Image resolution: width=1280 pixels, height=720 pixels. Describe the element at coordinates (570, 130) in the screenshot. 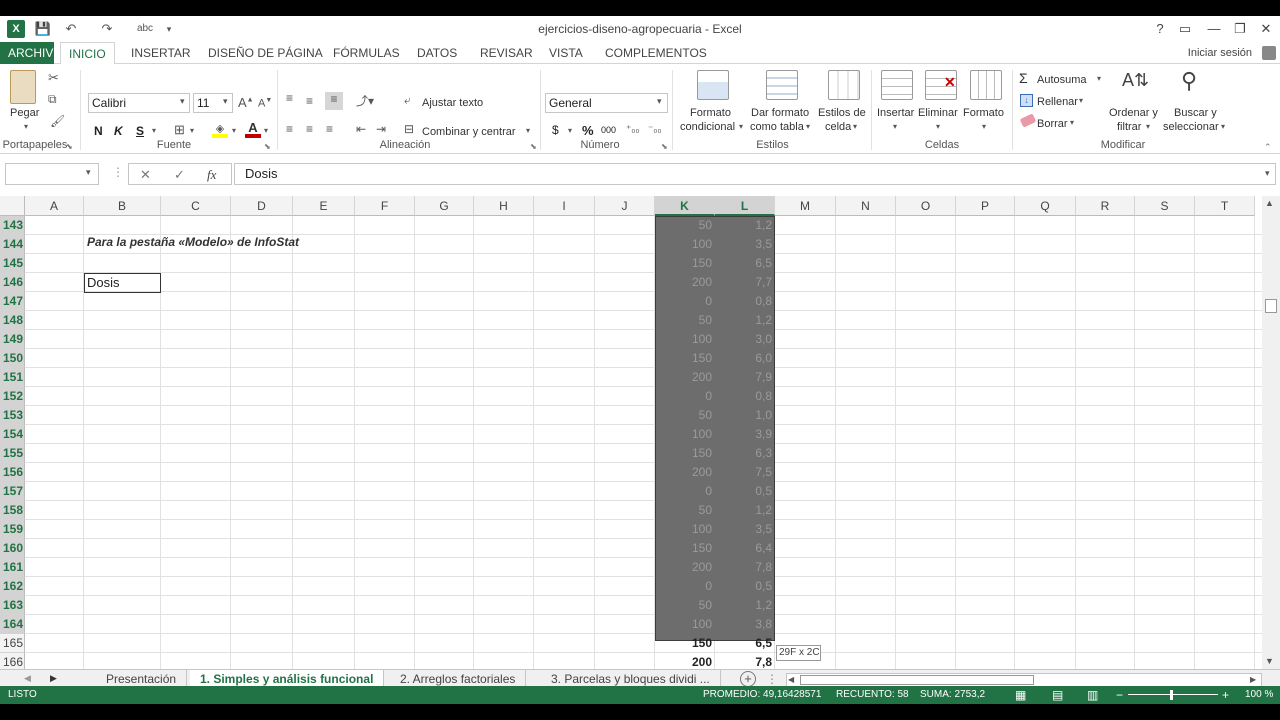

I see `currency-dropdown-icon: ▾` at that location.